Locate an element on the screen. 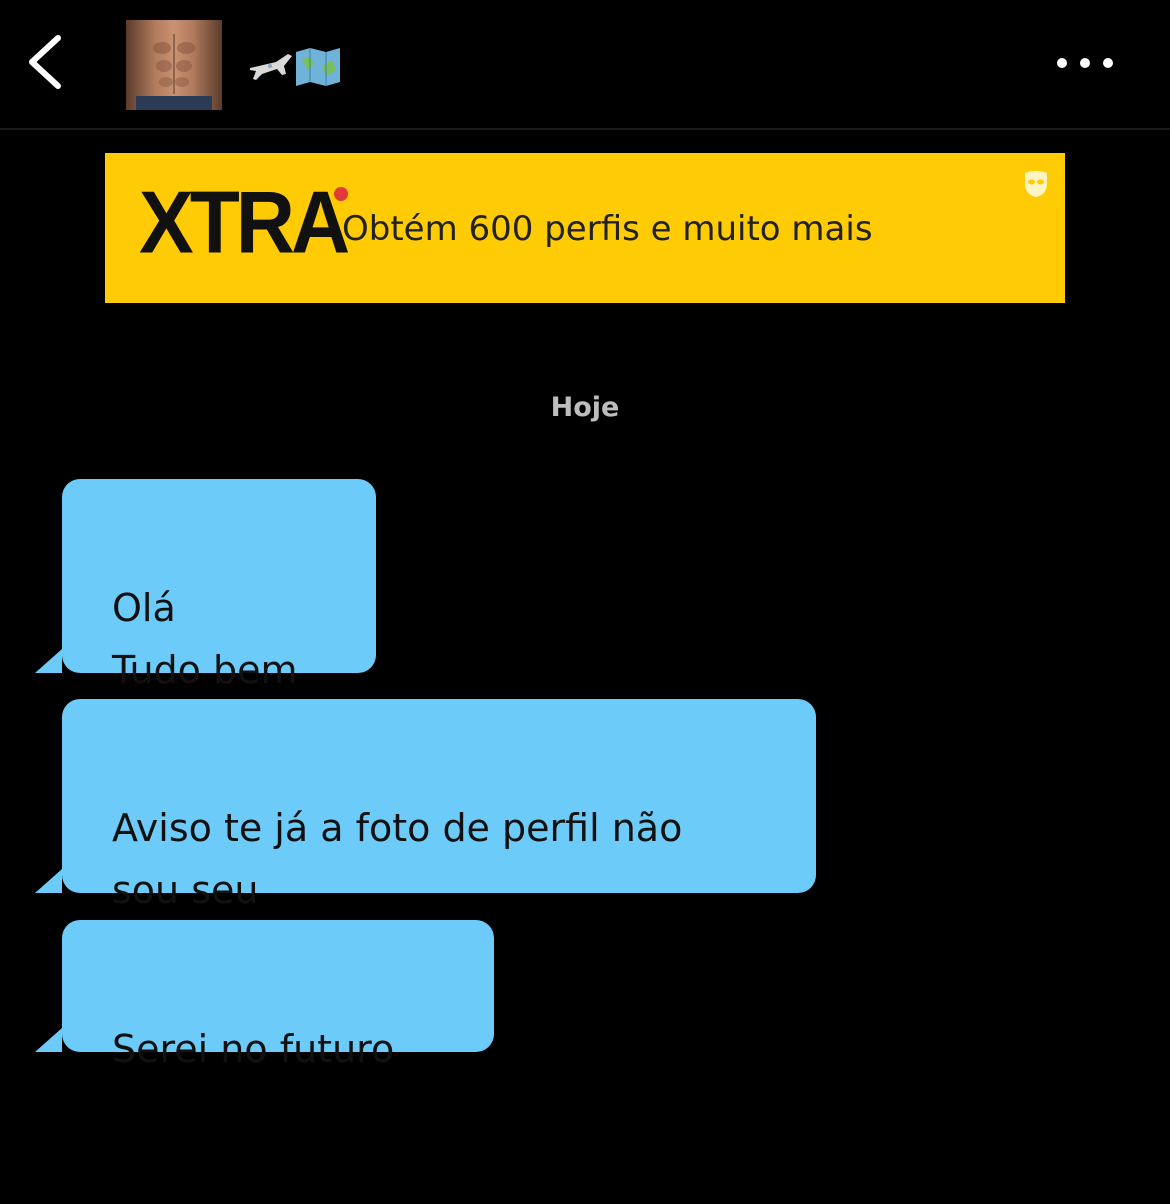  status-emojis is located at coordinates (296, 66).